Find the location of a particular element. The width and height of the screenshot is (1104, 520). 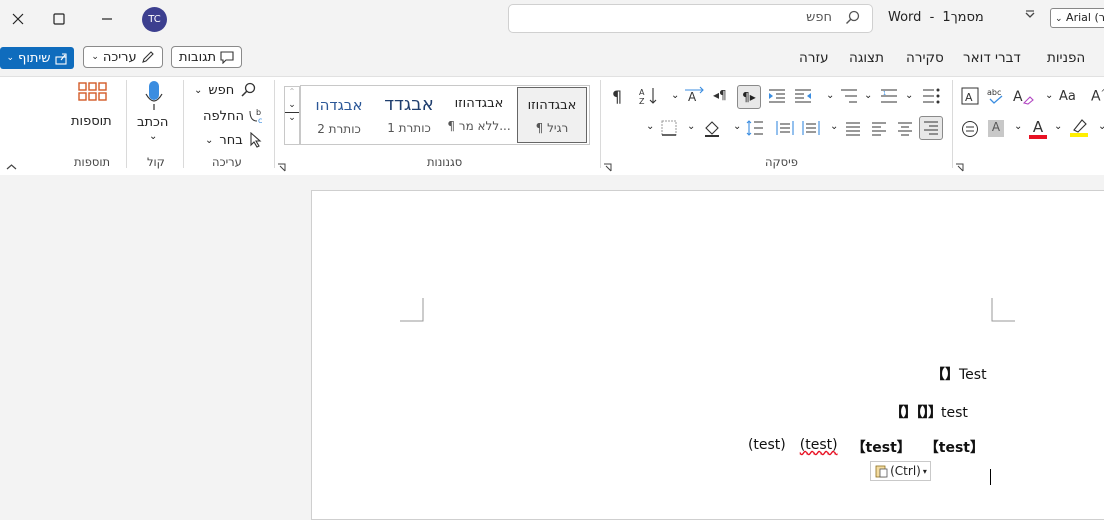

style-normal: אבגדהוזו ¶ רגיל is located at coordinates (552, 115).